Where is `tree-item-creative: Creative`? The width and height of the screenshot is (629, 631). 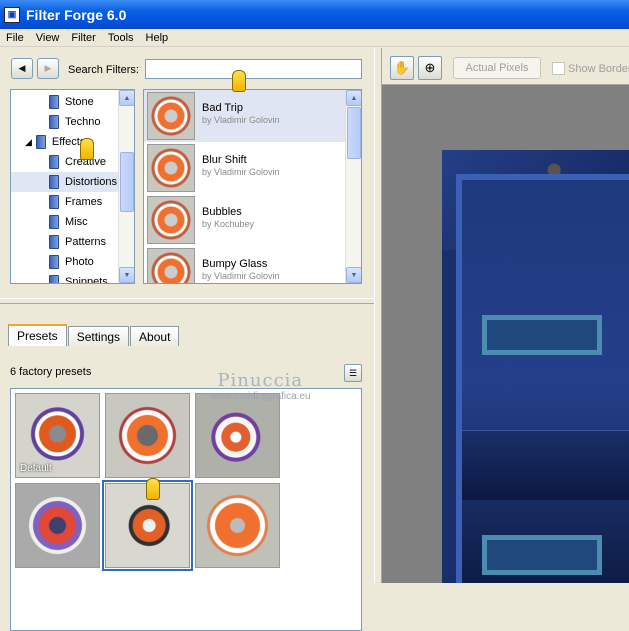 tree-item-creative: Creative is located at coordinates (77, 162).